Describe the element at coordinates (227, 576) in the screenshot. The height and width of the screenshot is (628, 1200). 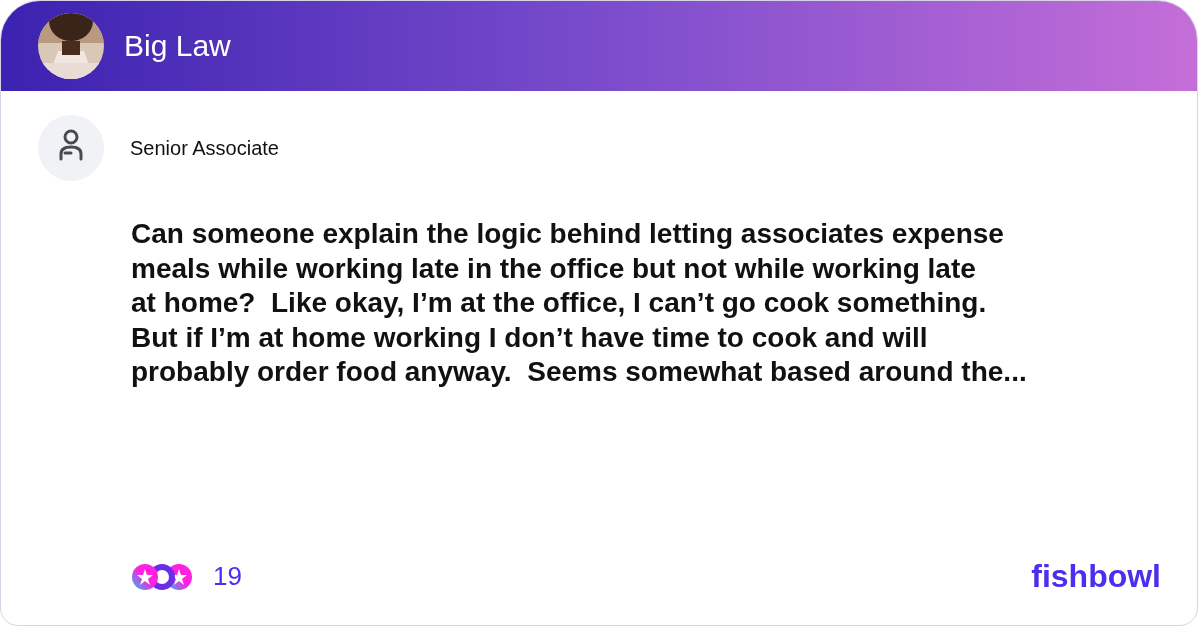
I see `reaction-count: 19` at that location.